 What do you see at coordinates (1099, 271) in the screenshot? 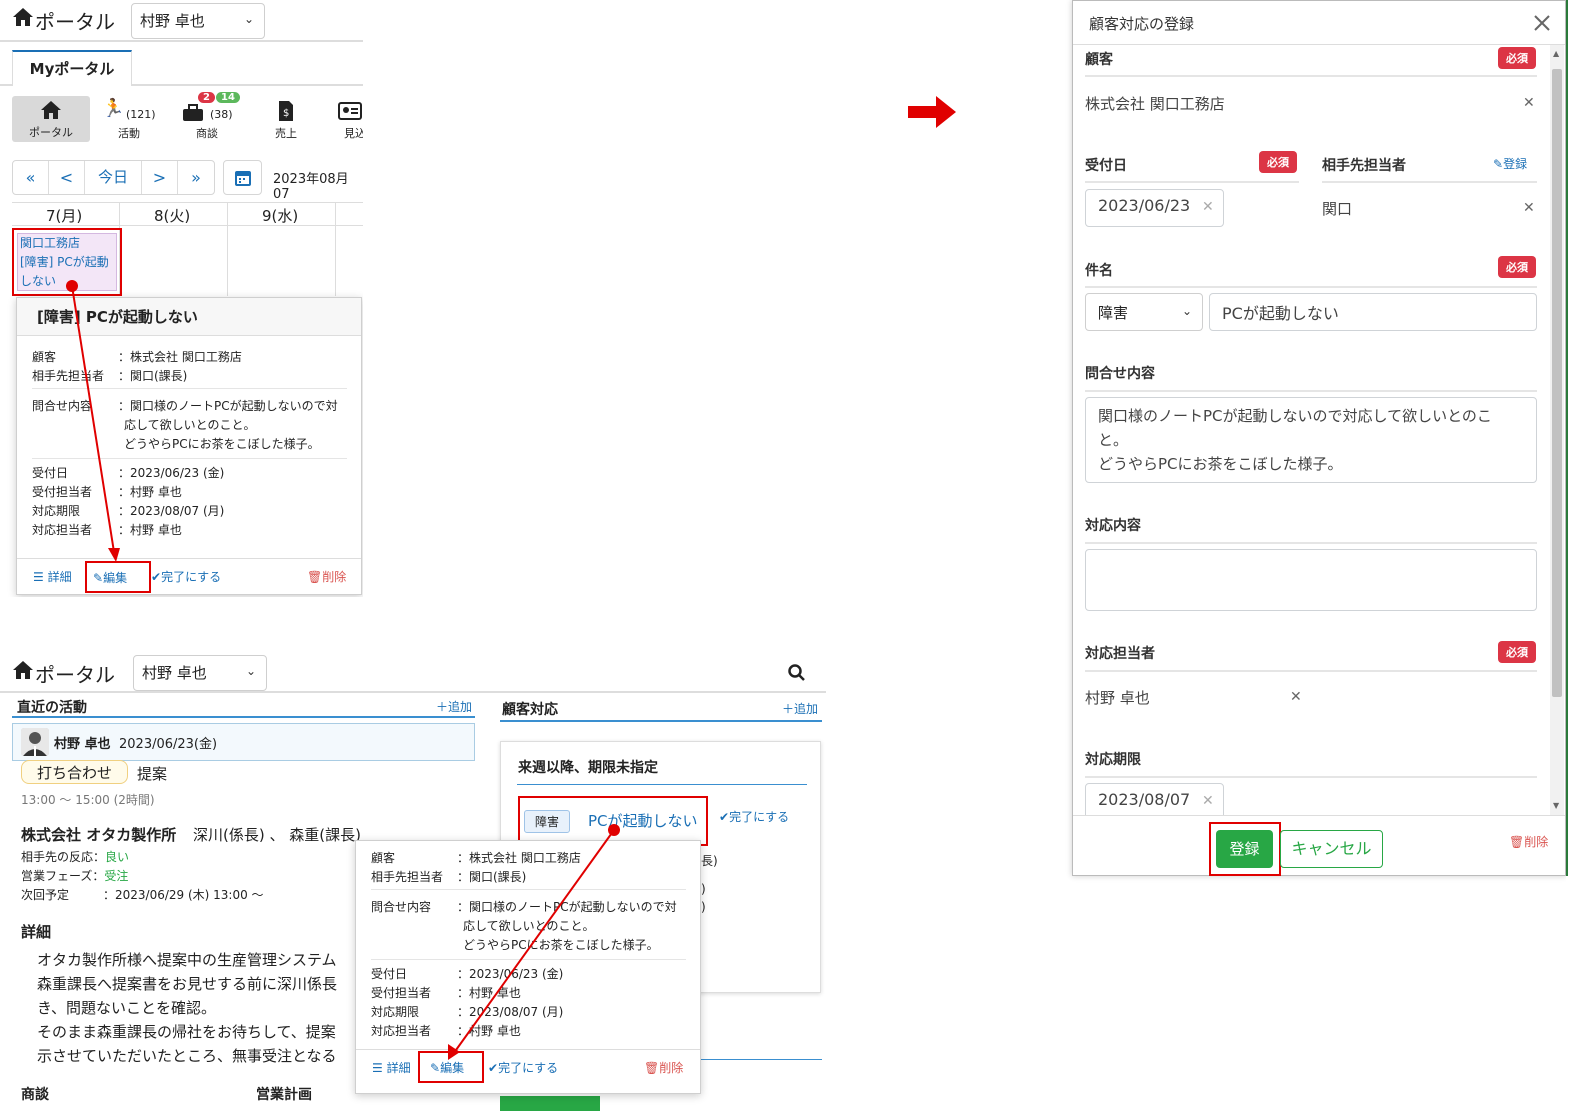
I see `subject-label: 件名` at bounding box center [1099, 271].